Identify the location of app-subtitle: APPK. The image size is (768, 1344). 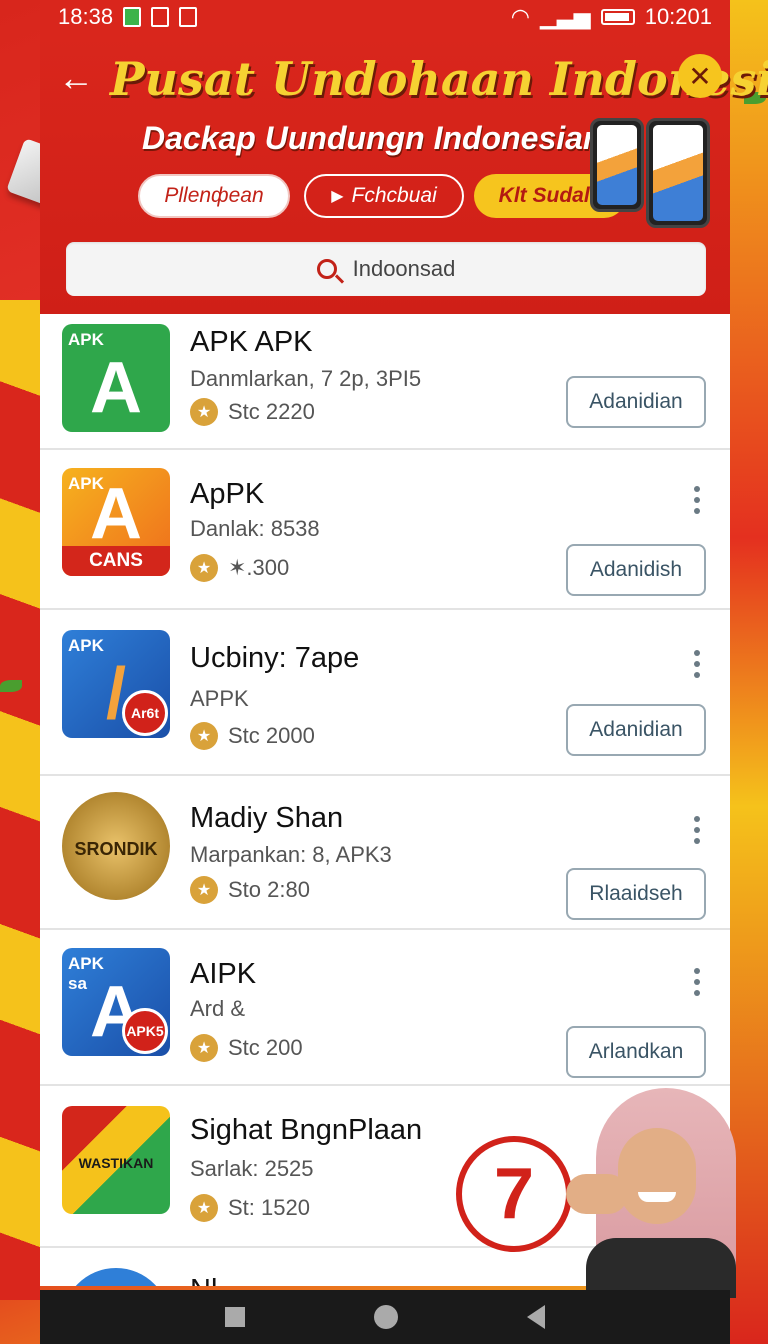
(219, 698).